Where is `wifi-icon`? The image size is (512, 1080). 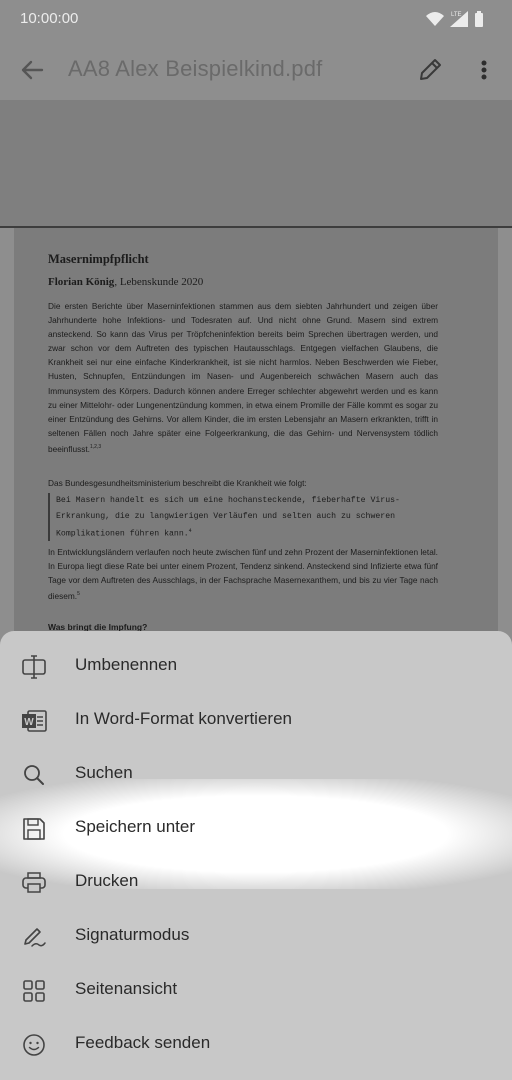
wifi-icon is located at coordinates (435, 19).